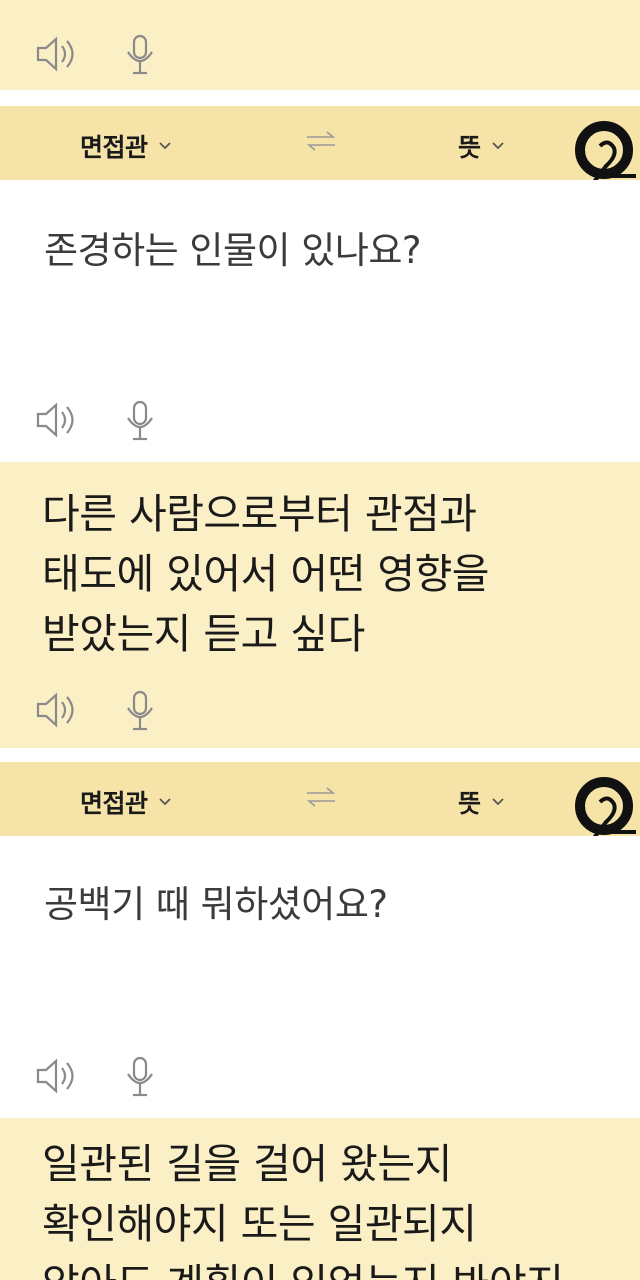 Image resolution: width=640 pixels, height=1280 pixels. Describe the element at coordinates (259, 1224) in the screenshot. I see `target-text-line: 확인해야지 또는 일관되지` at that location.